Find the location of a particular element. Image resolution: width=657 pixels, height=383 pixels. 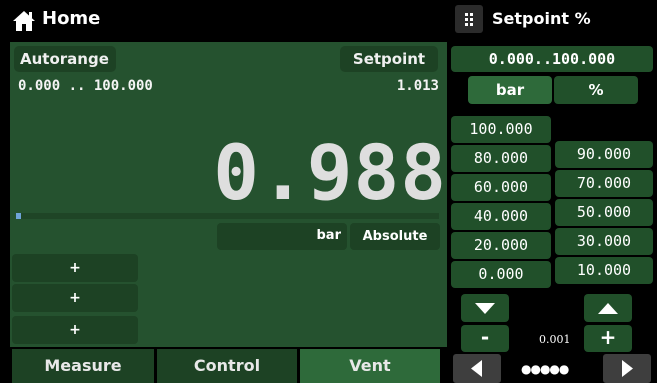

tab-unit-percent: % is located at coordinates (596, 90).